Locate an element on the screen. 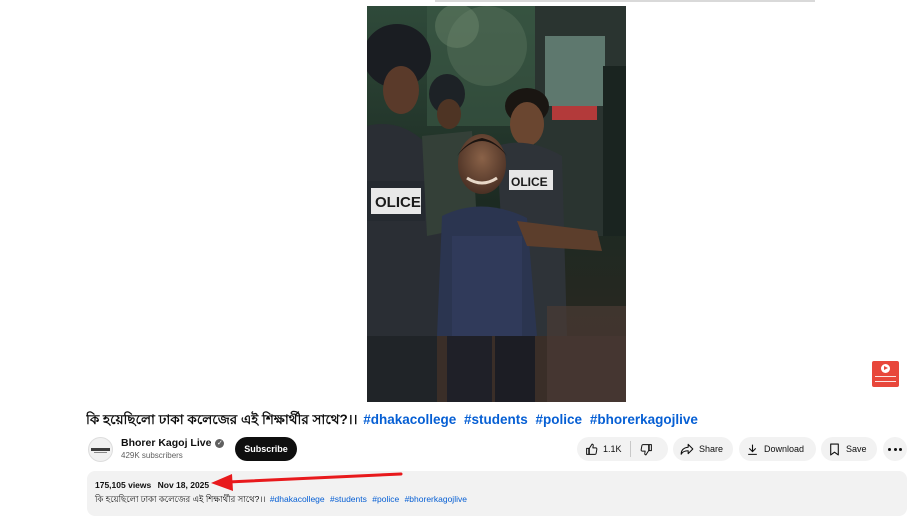 The width and height of the screenshot is (916, 516). play-icon is located at coordinates (885, 368).